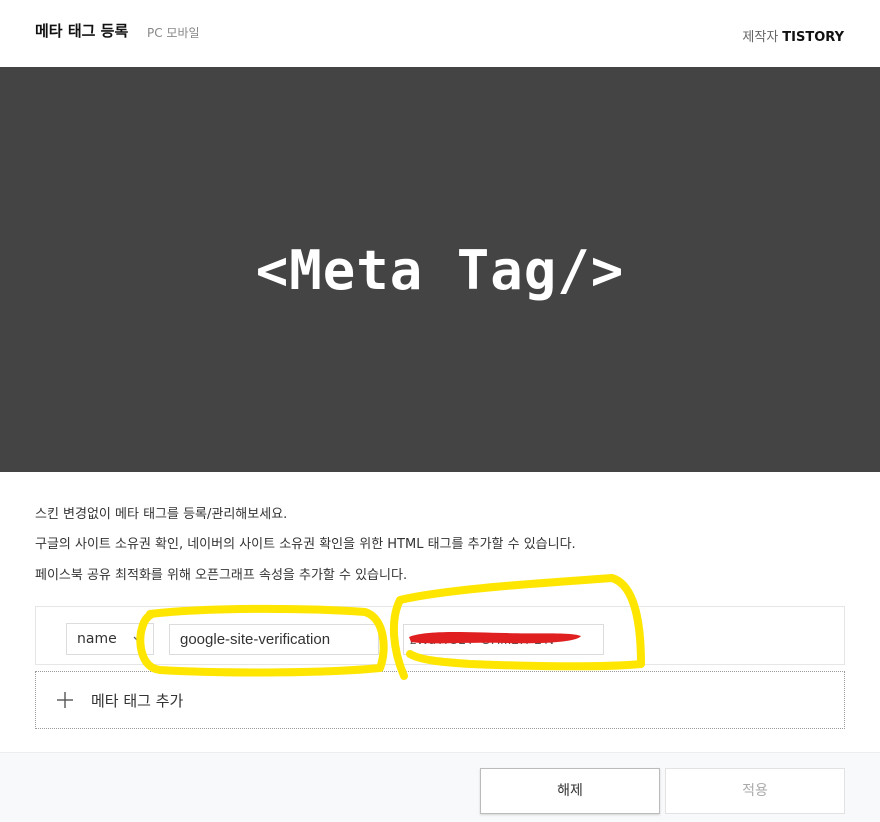 The width and height of the screenshot is (880, 822). Describe the element at coordinates (570, 791) in the screenshot. I see `reset-button: 해제` at that location.